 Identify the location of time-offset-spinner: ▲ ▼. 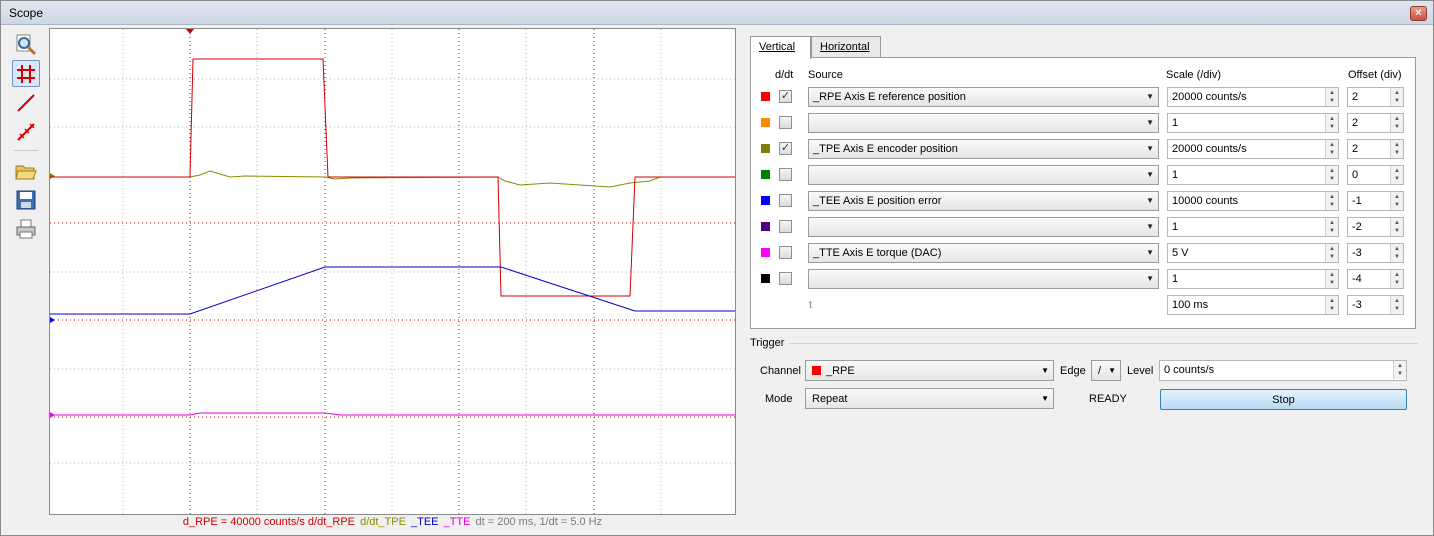
(1396, 305).